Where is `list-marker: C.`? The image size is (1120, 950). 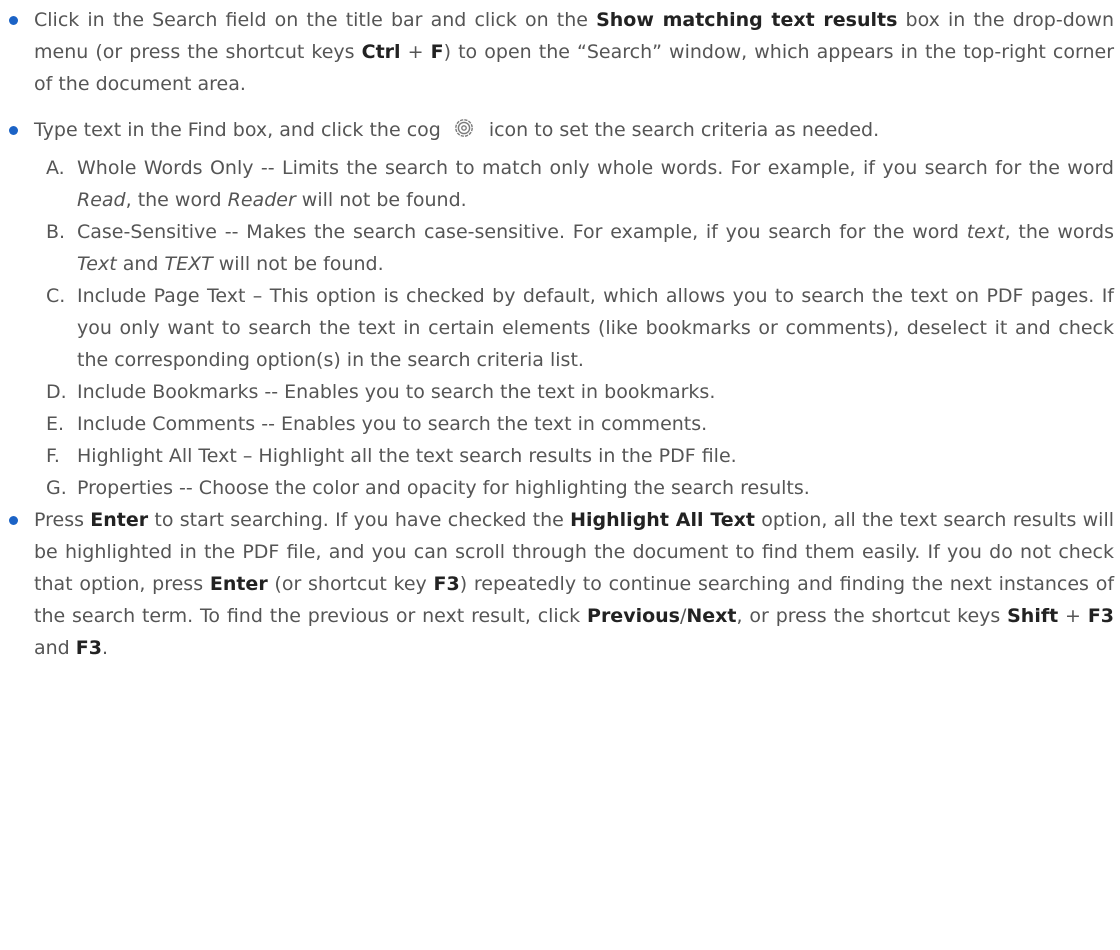
list-marker: C. is located at coordinates (56, 296).